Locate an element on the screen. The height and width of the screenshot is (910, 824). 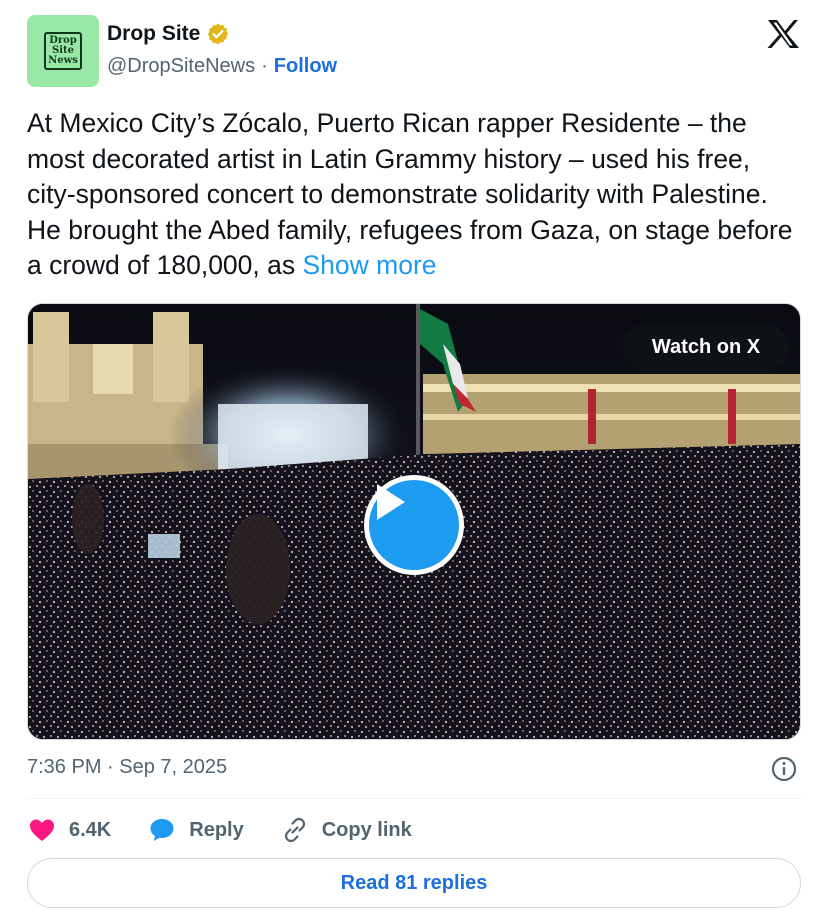
x-logo-icon is located at coordinates (783, 34).